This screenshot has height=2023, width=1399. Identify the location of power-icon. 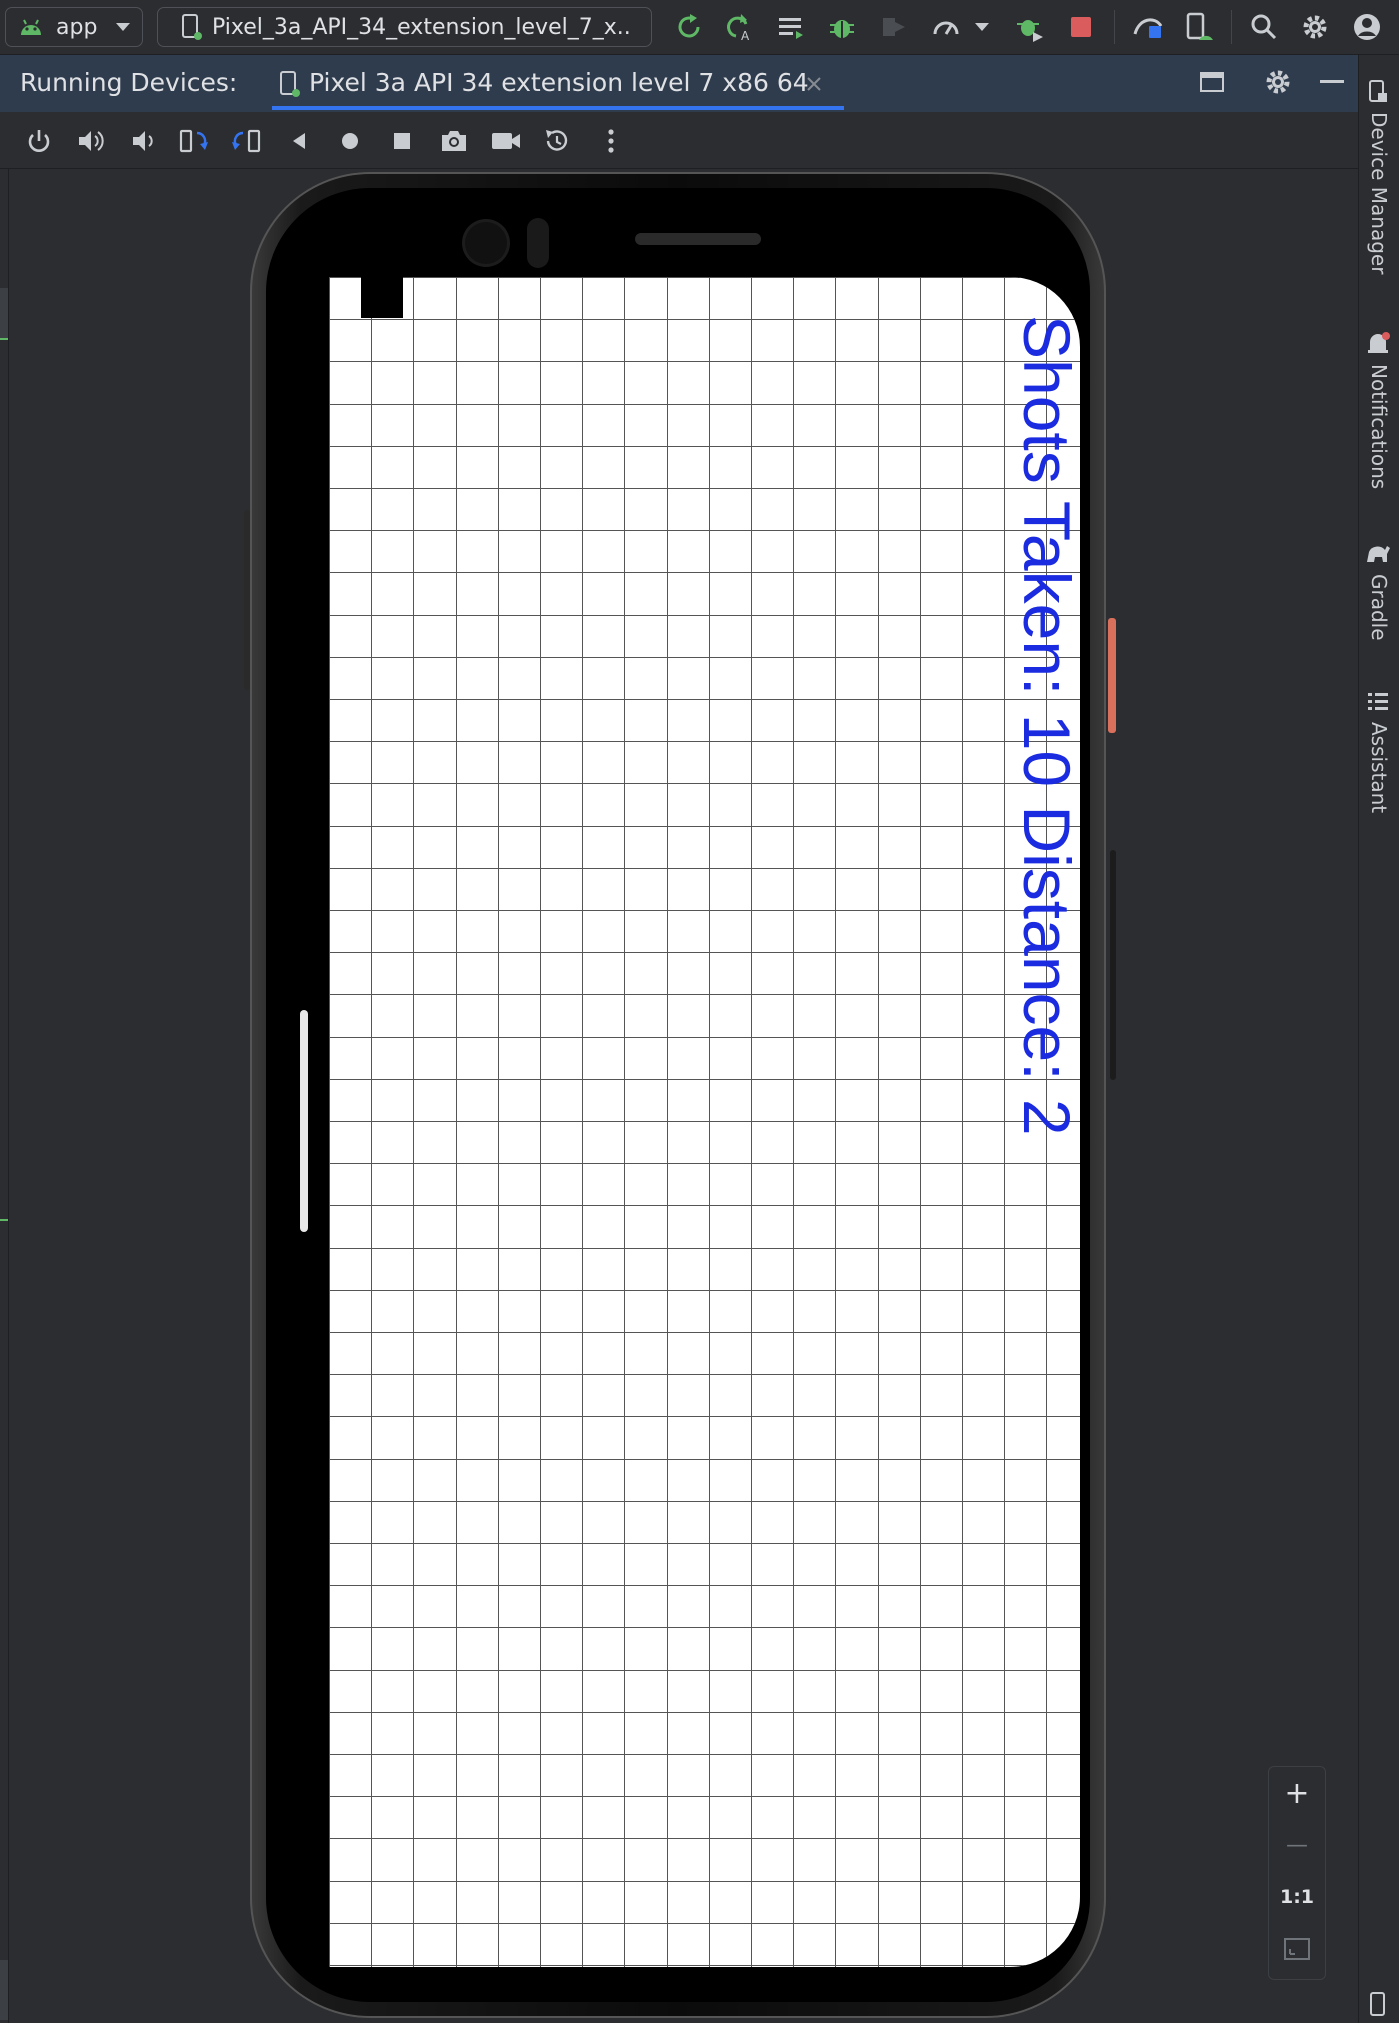
(39, 141).